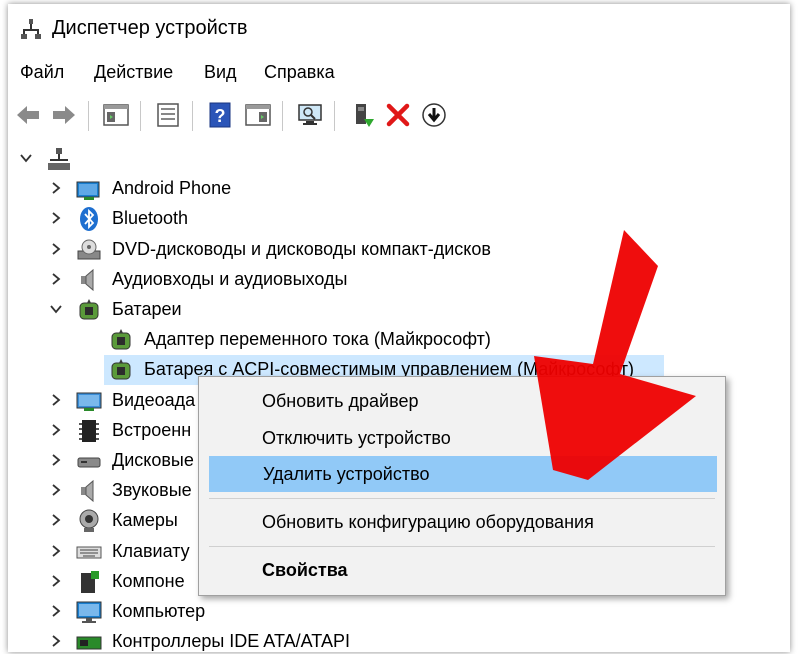 The height and width of the screenshot is (654, 800). Describe the element at coordinates (64, 115) in the screenshot. I see `forward-icon` at that location.